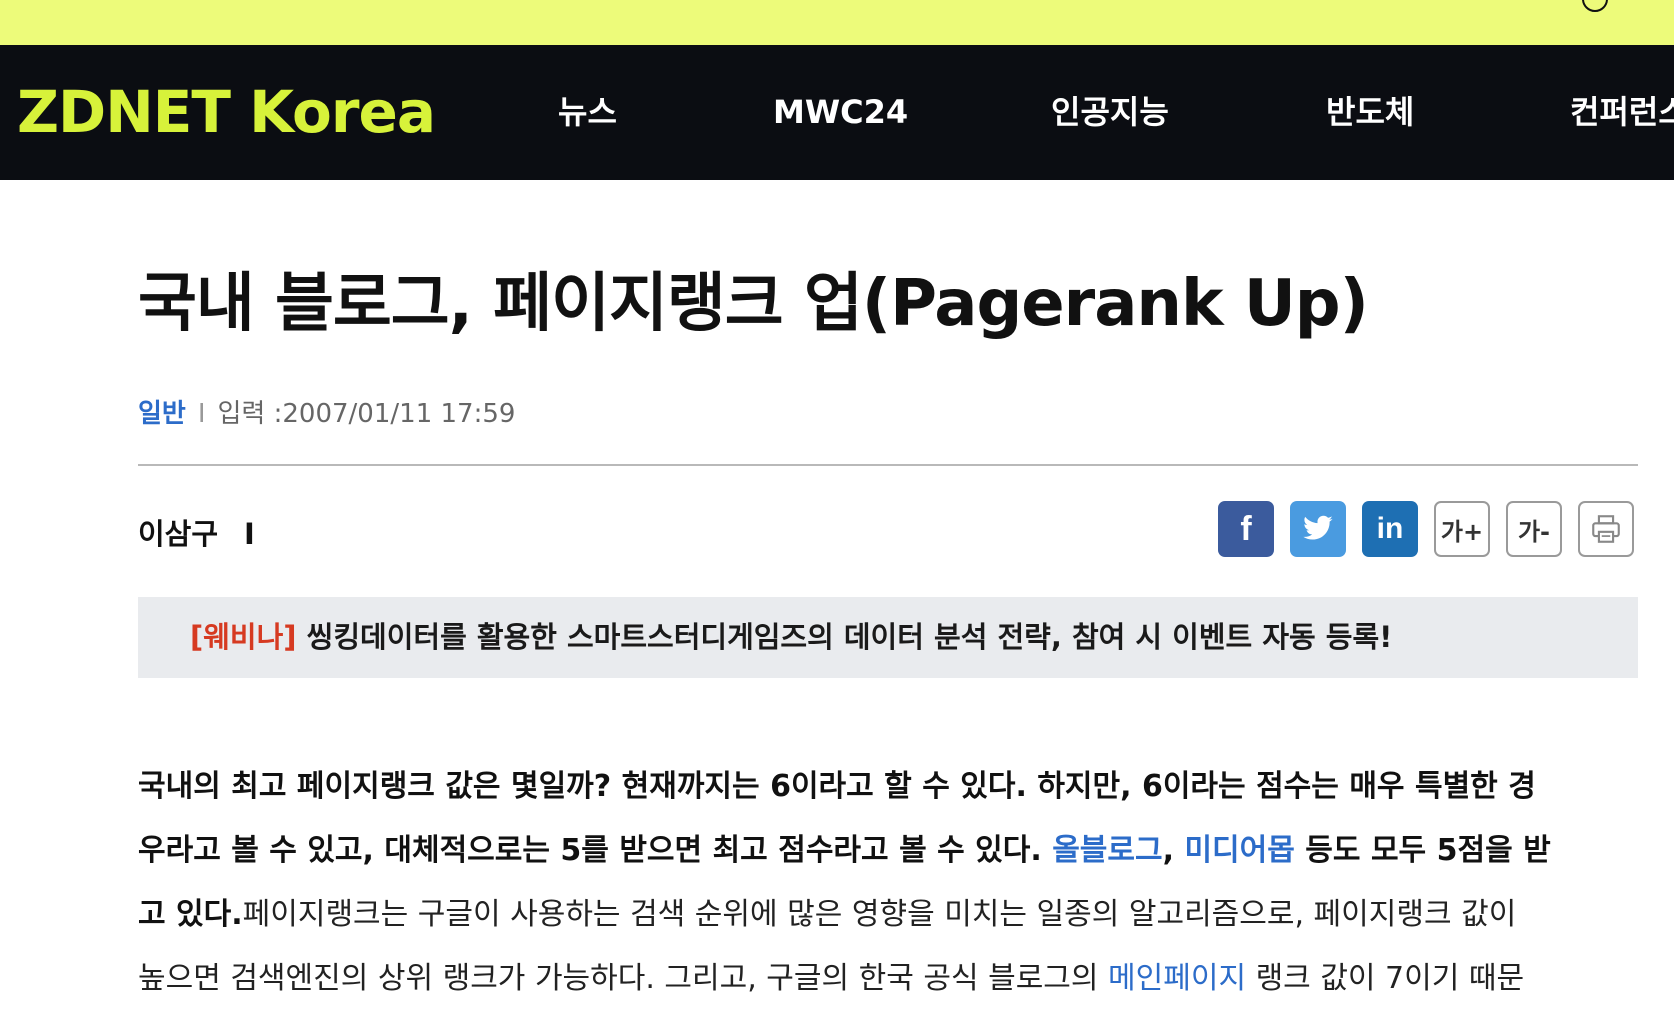 The image size is (1674, 1011). Describe the element at coordinates (1422, 850) in the screenshot. I see `body-text-segment: 등도 모두 5점을 받` at that location.